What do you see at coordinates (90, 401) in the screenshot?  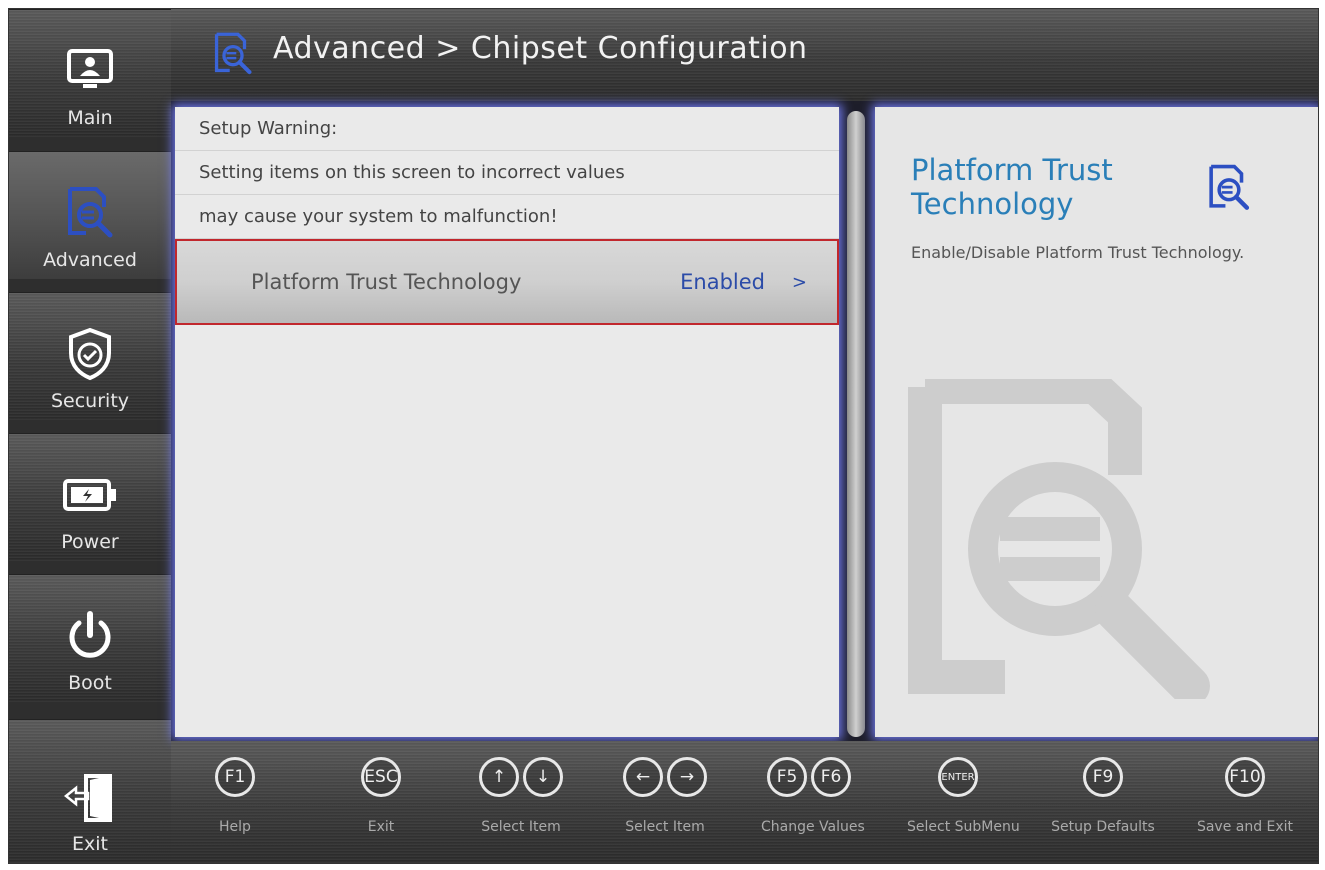 I see `sidebar-item-label: Security` at bounding box center [90, 401].